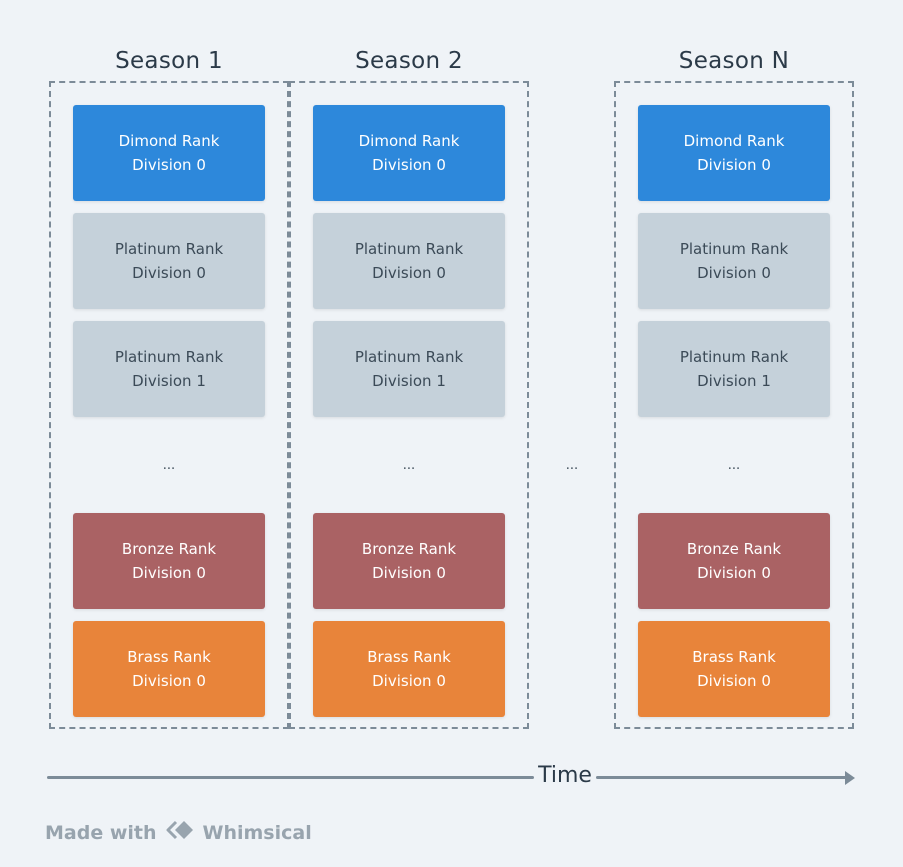  Describe the element at coordinates (722, 777) in the screenshot. I see `timeline-line-right` at that location.